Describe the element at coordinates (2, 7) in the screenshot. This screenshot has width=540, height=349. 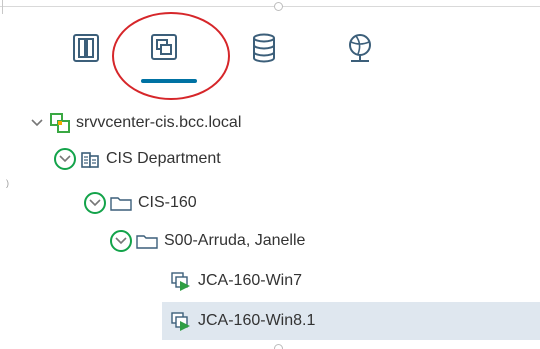
I see `left-edge-mark` at that location.